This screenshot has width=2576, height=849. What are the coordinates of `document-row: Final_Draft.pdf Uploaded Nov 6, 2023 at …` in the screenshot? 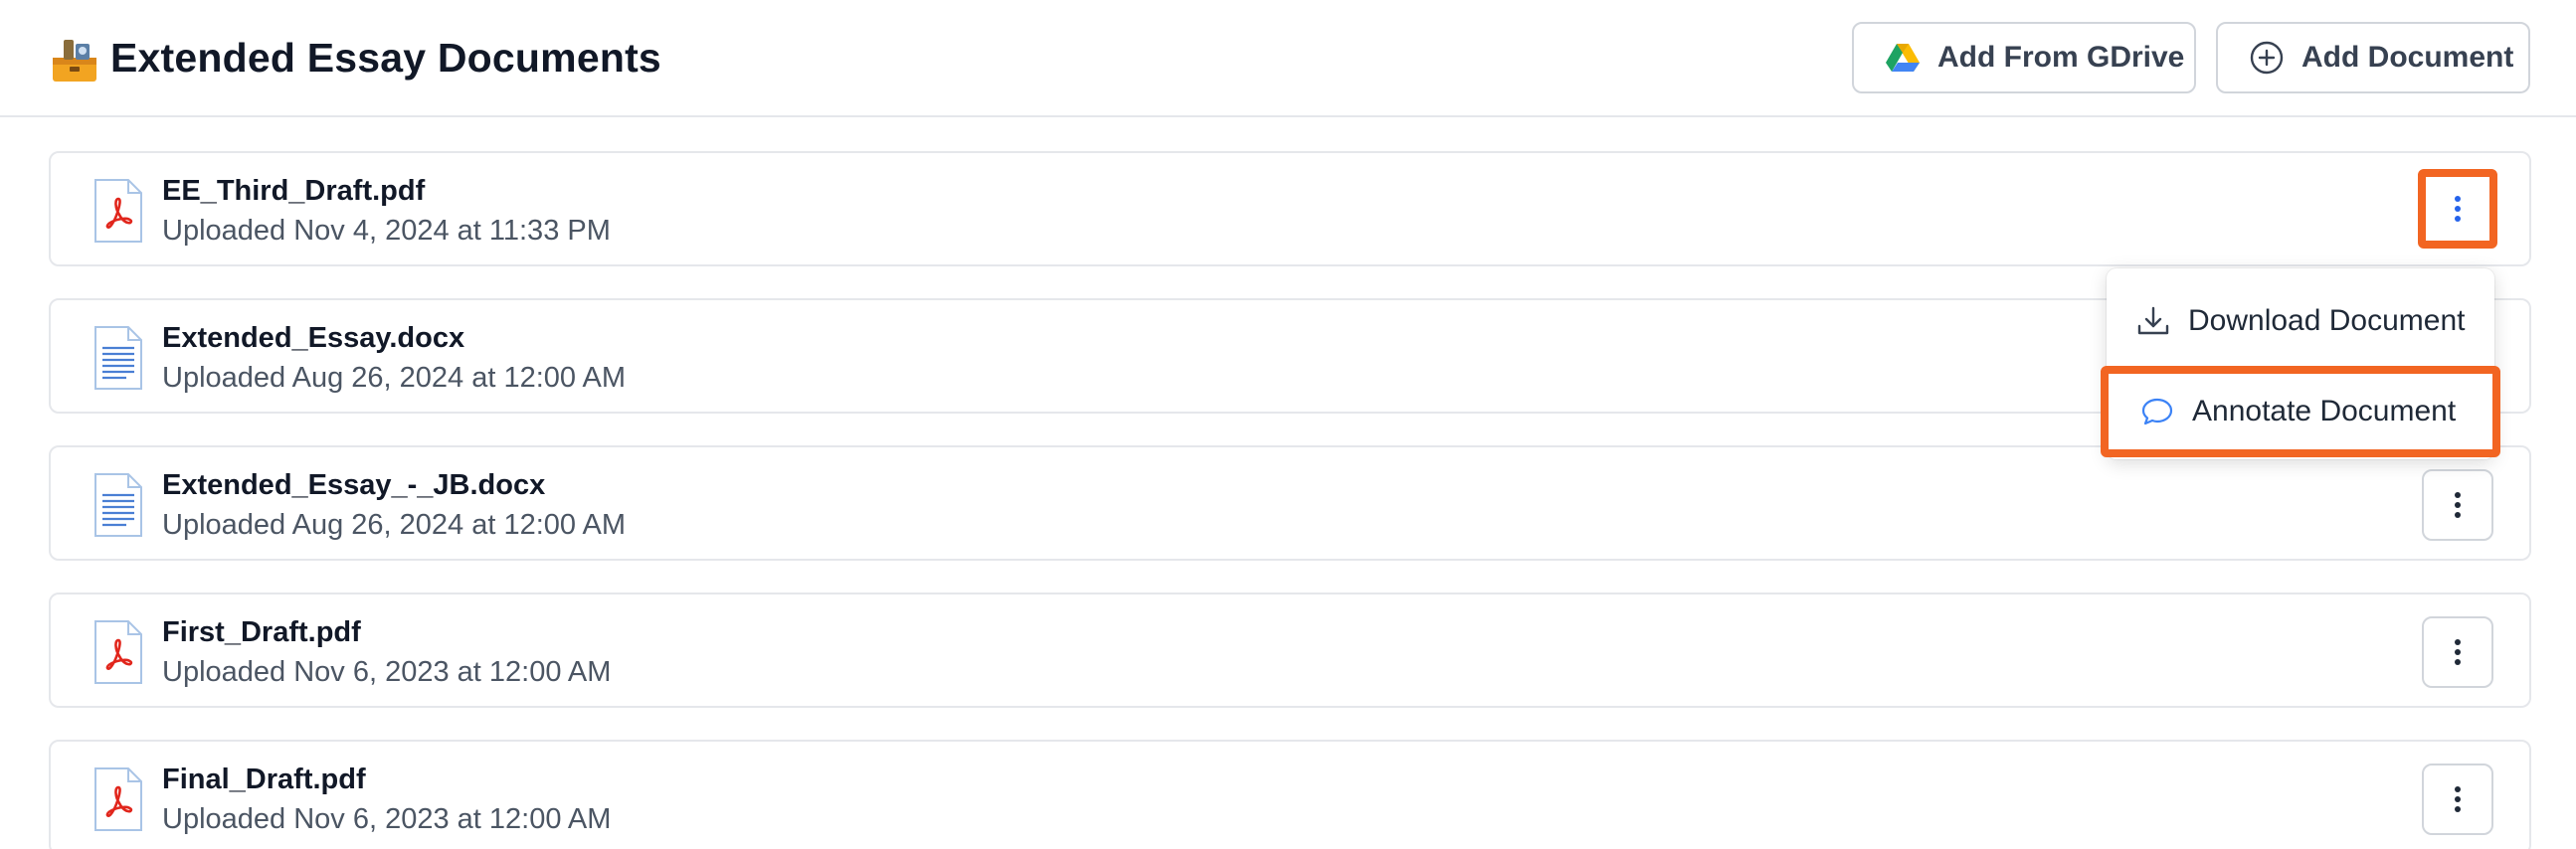 It's located at (1290, 794).